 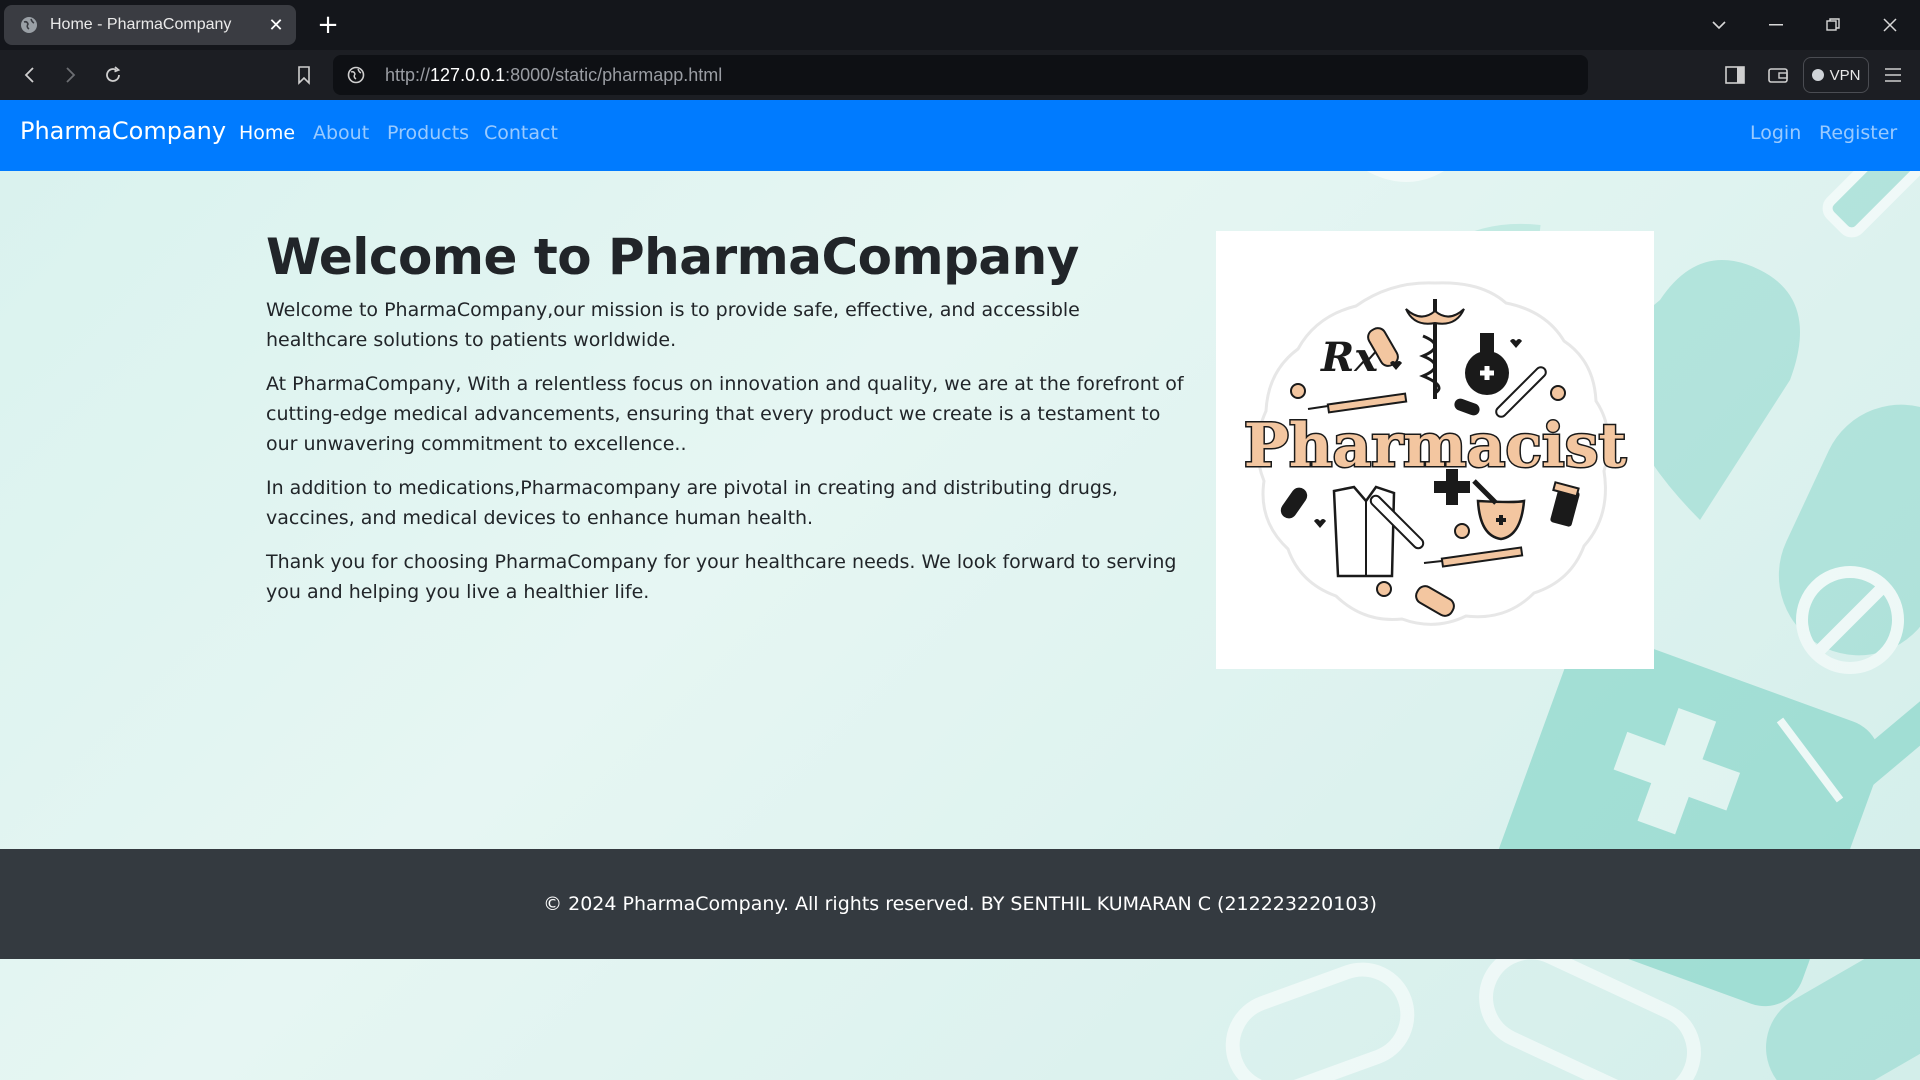 I want to click on site-info-icon, so click(x=356, y=75).